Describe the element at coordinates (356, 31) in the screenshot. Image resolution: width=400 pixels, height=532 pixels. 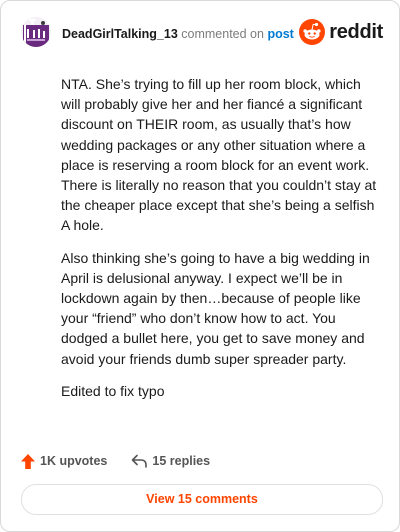
I see `reddit-wordmark: reddit` at that location.